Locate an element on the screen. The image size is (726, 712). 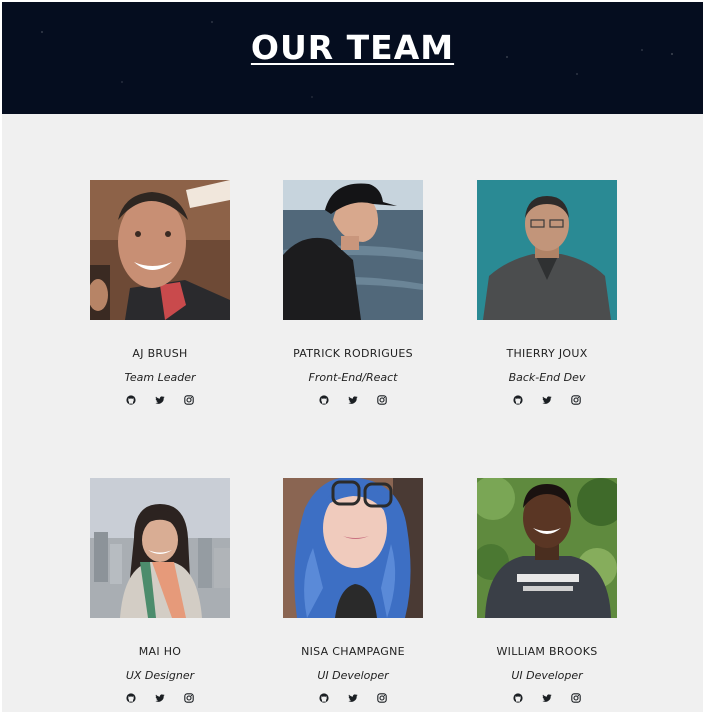
team-member-card: MAI HO UX Designer is located at coordinates (160, 591).